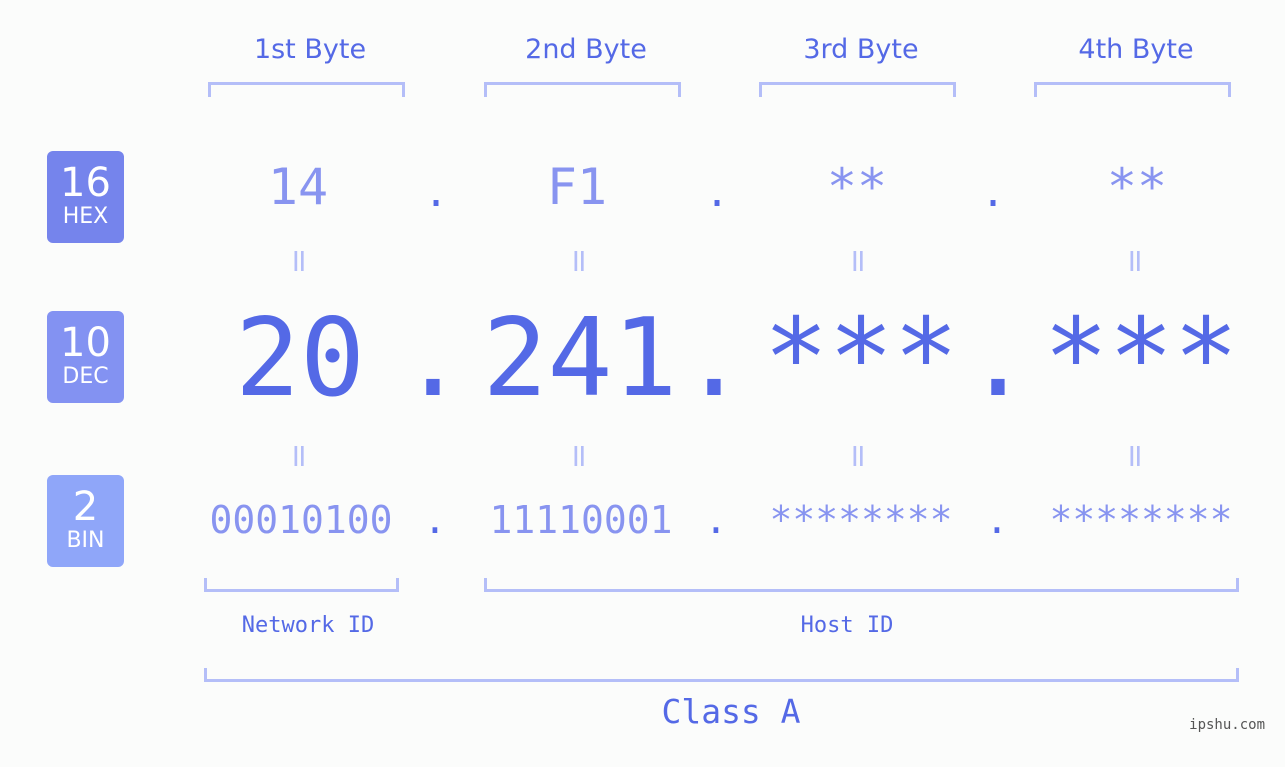 This screenshot has width=1285, height=767. I want to click on equals-dec-bin-3: =, so click(859, 456).